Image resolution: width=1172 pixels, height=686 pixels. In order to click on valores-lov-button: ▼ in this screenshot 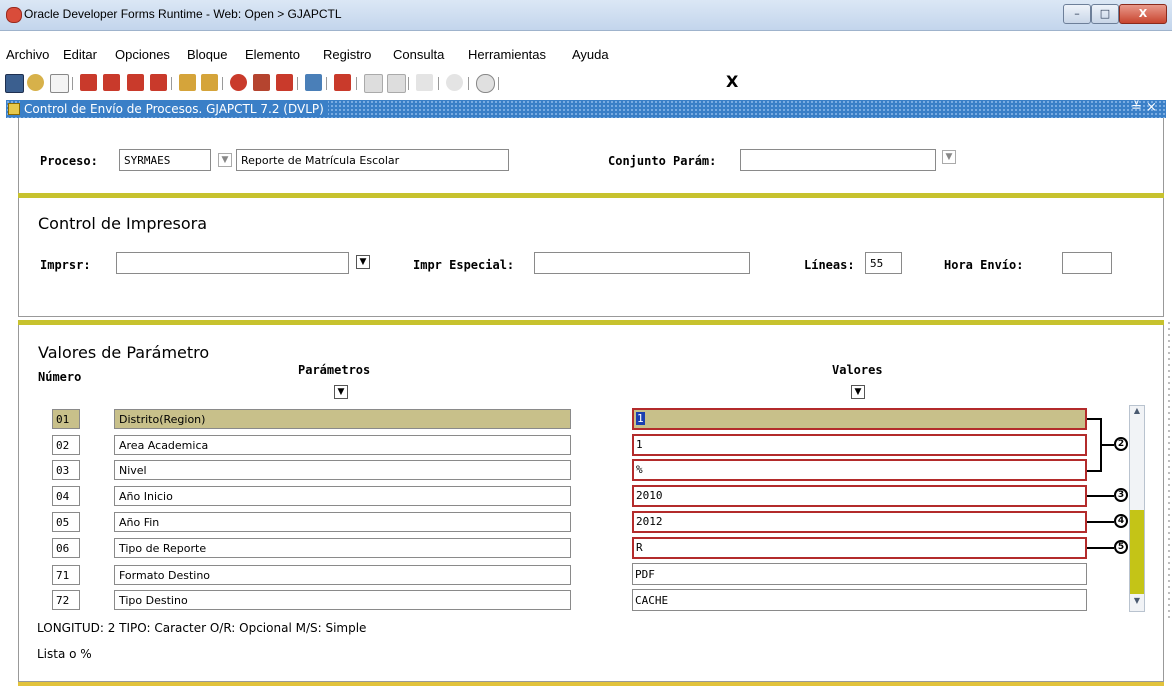, I will do `click(858, 392)`.